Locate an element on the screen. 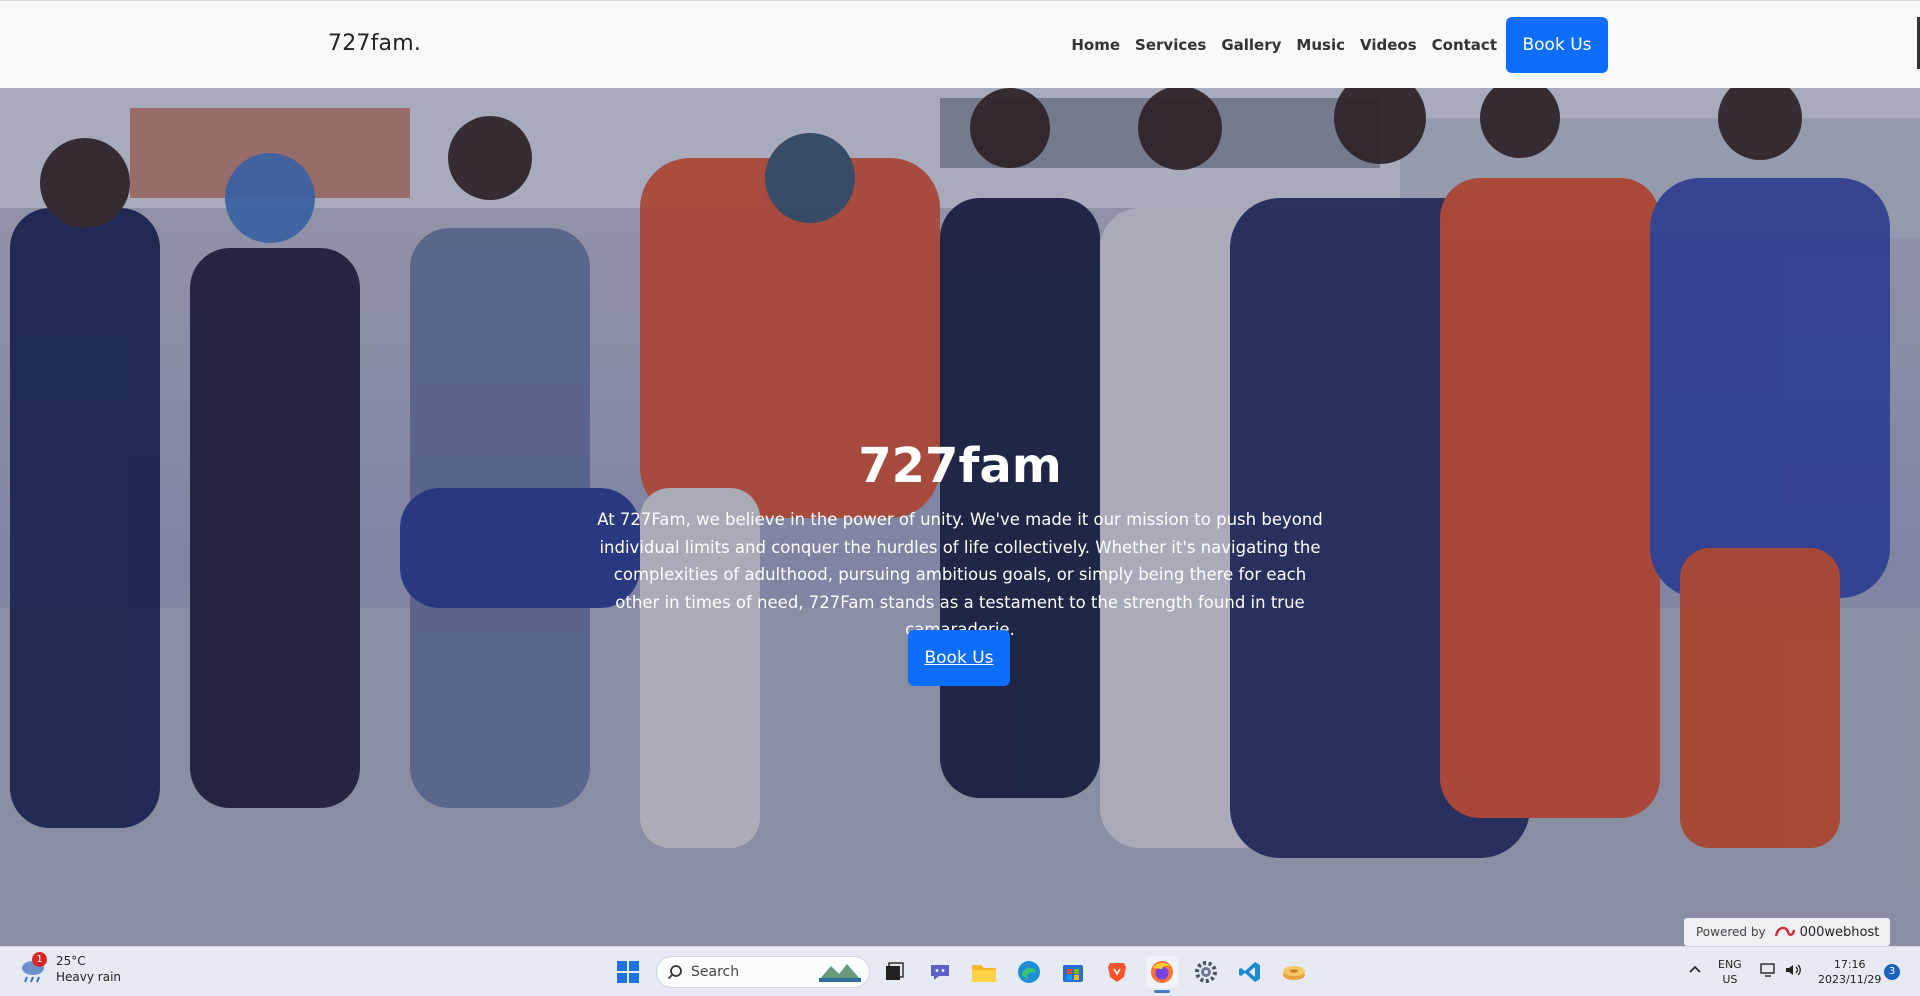  weather-widget: 1 25°C Heavy rain is located at coordinates (70, 968).